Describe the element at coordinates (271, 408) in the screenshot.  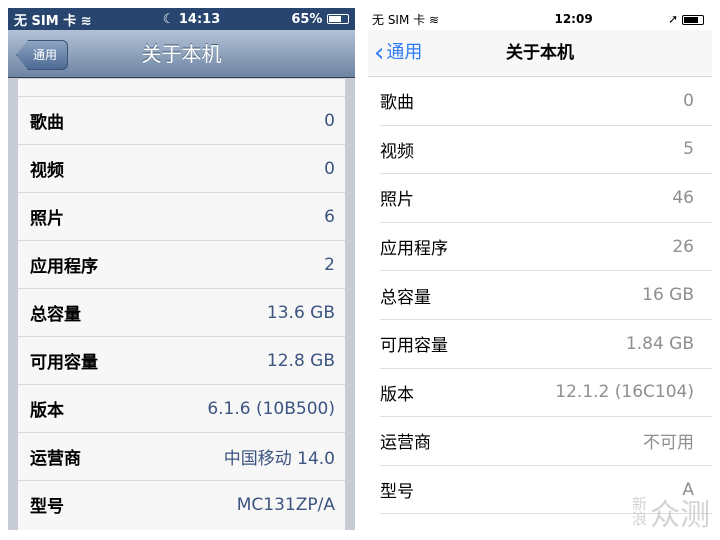
I see `row-value: 6.1.6 (10B500)` at that location.